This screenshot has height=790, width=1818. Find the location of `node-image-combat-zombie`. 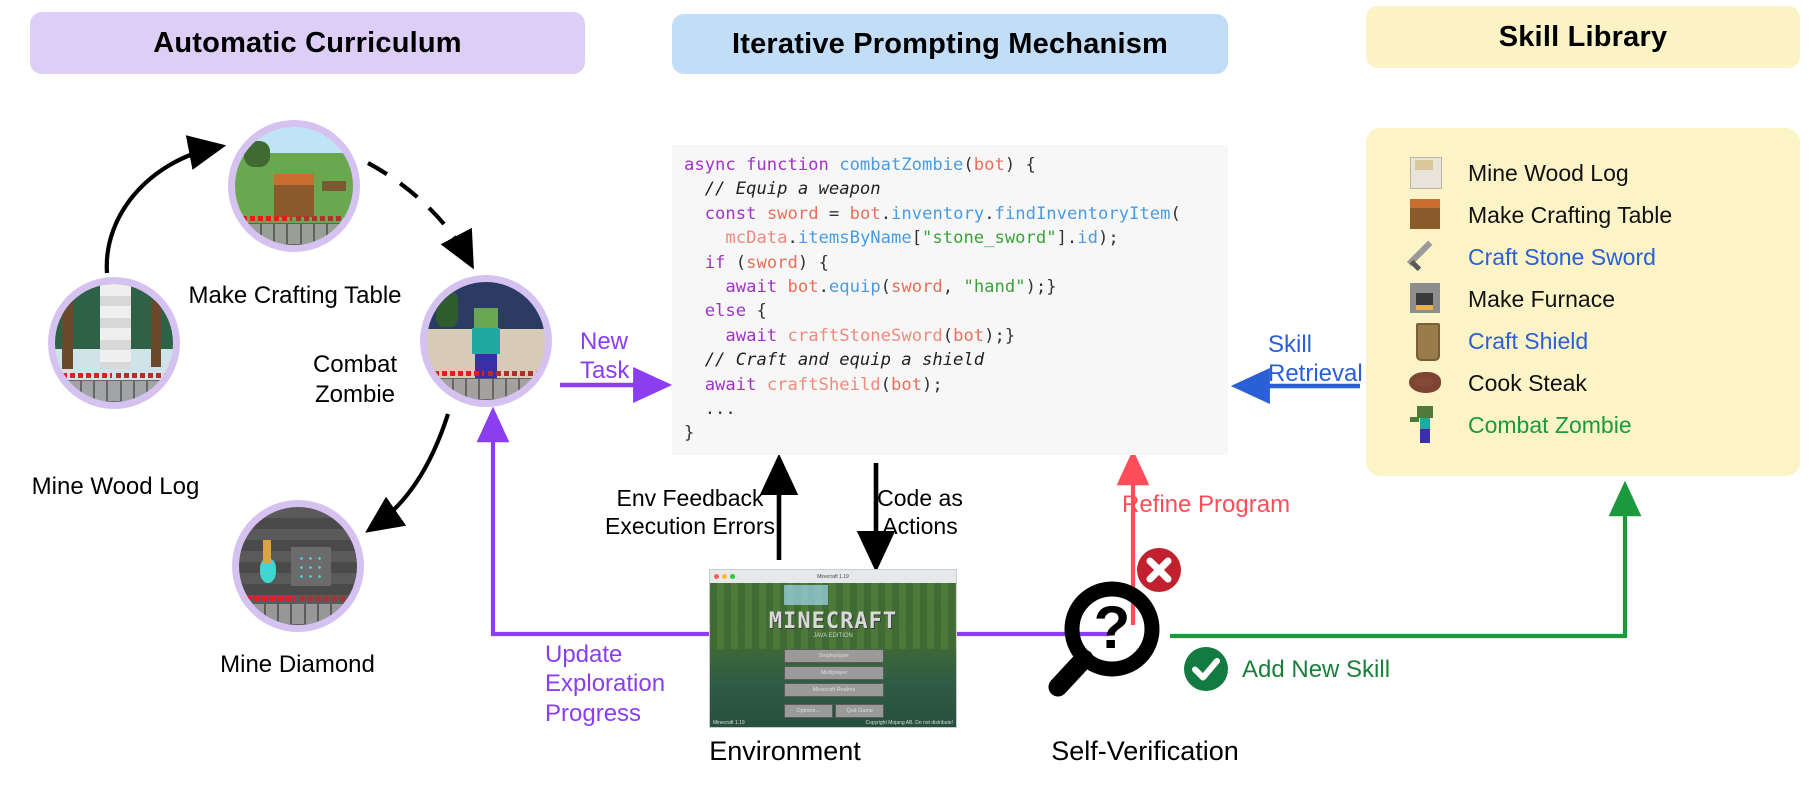

node-image-combat-zombie is located at coordinates (486, 341).